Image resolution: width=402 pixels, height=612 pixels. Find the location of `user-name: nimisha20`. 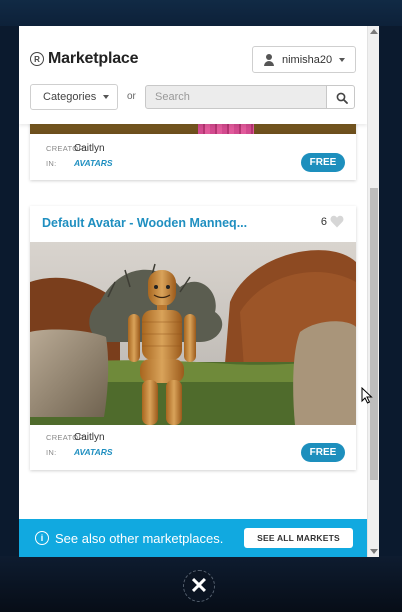

user-name: nimisha20 is located at coordinates (307, 59).